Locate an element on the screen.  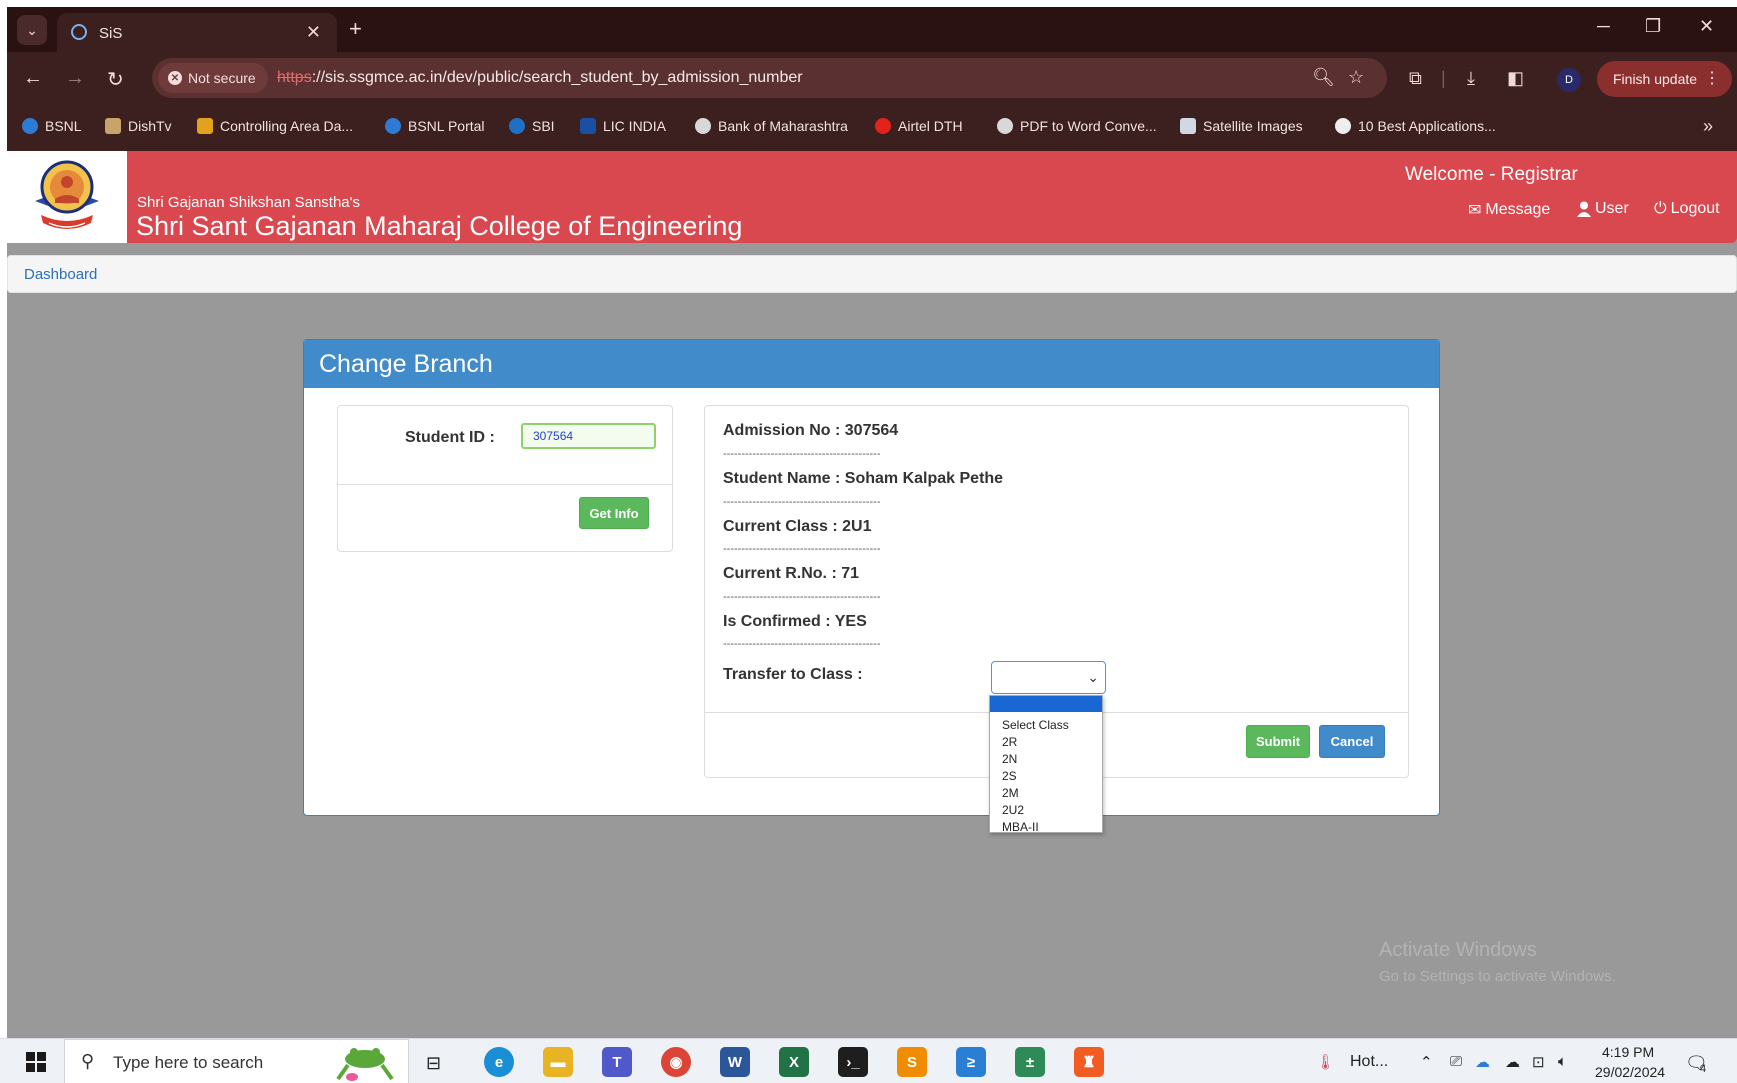
airtel-icon is located at coordinates (883, 126).